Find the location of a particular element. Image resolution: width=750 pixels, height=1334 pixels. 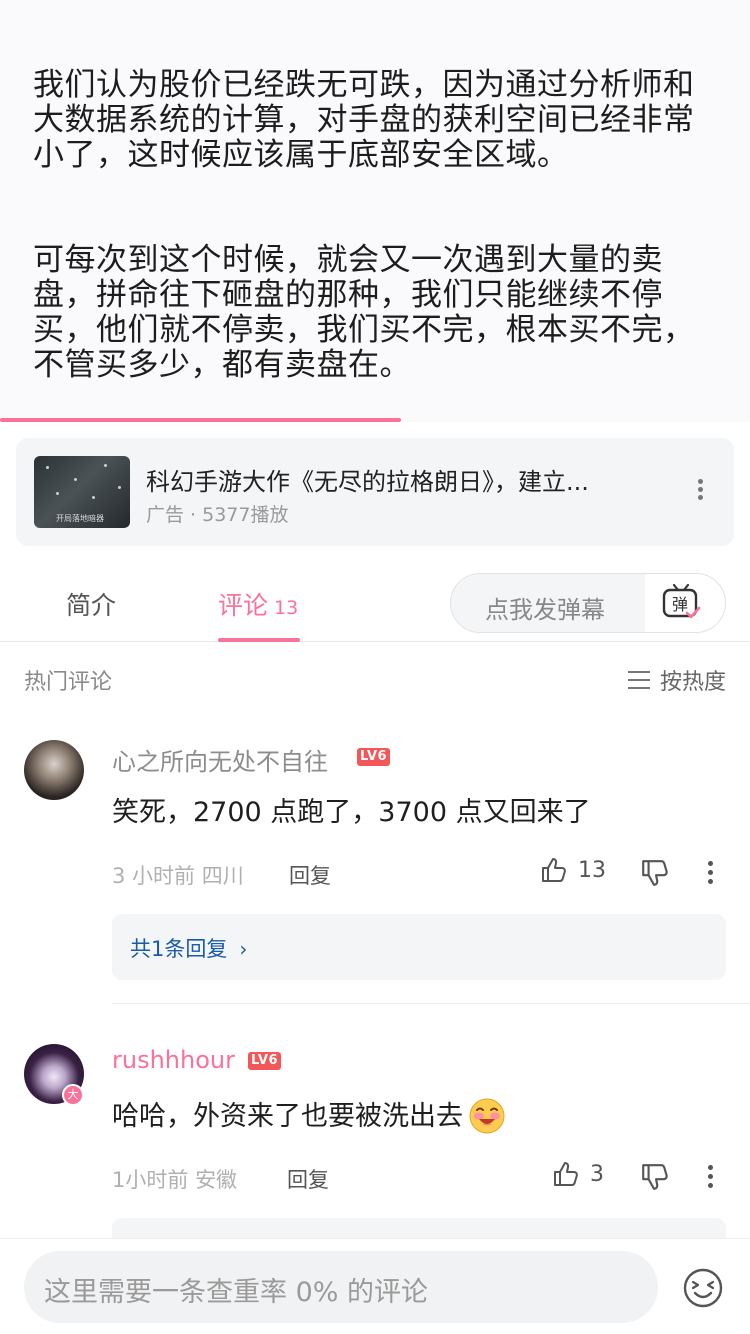

hot-comments-title: 热门评论 is located at coordinates (68, 682).